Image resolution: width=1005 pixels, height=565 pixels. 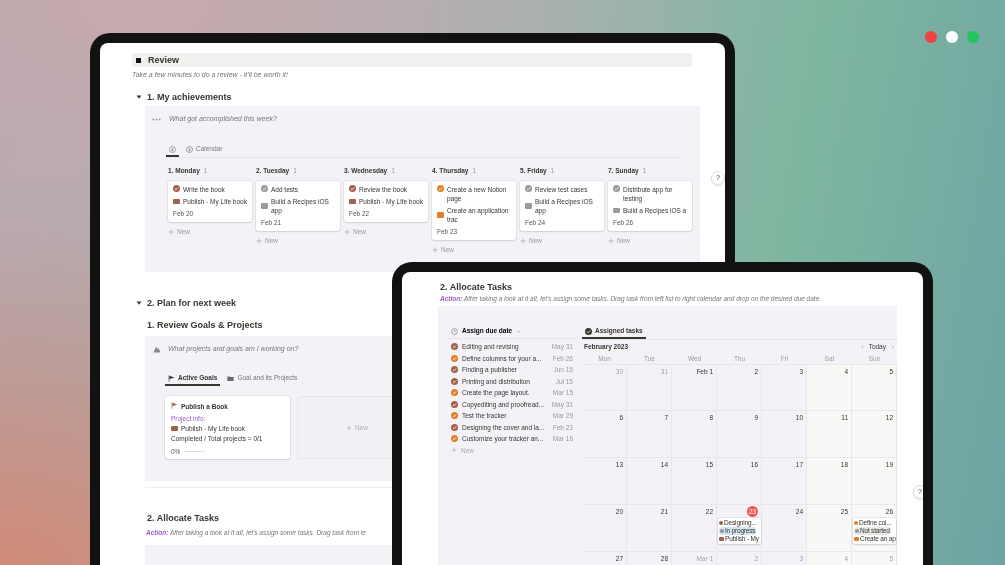 I want to click on check-circle-icon, so click(x=588, y=331).